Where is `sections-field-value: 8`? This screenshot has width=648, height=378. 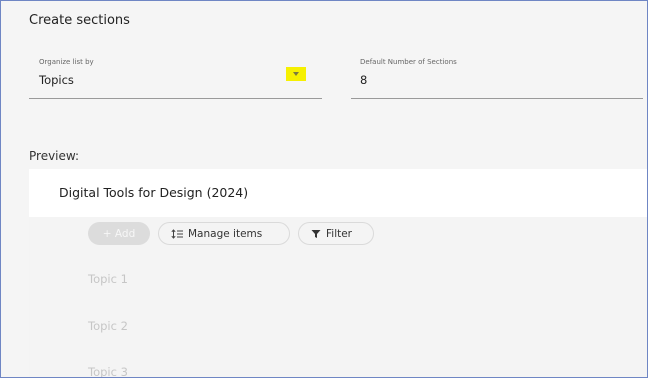
sections-field-value: 8 is located at coordinates (364, 80).